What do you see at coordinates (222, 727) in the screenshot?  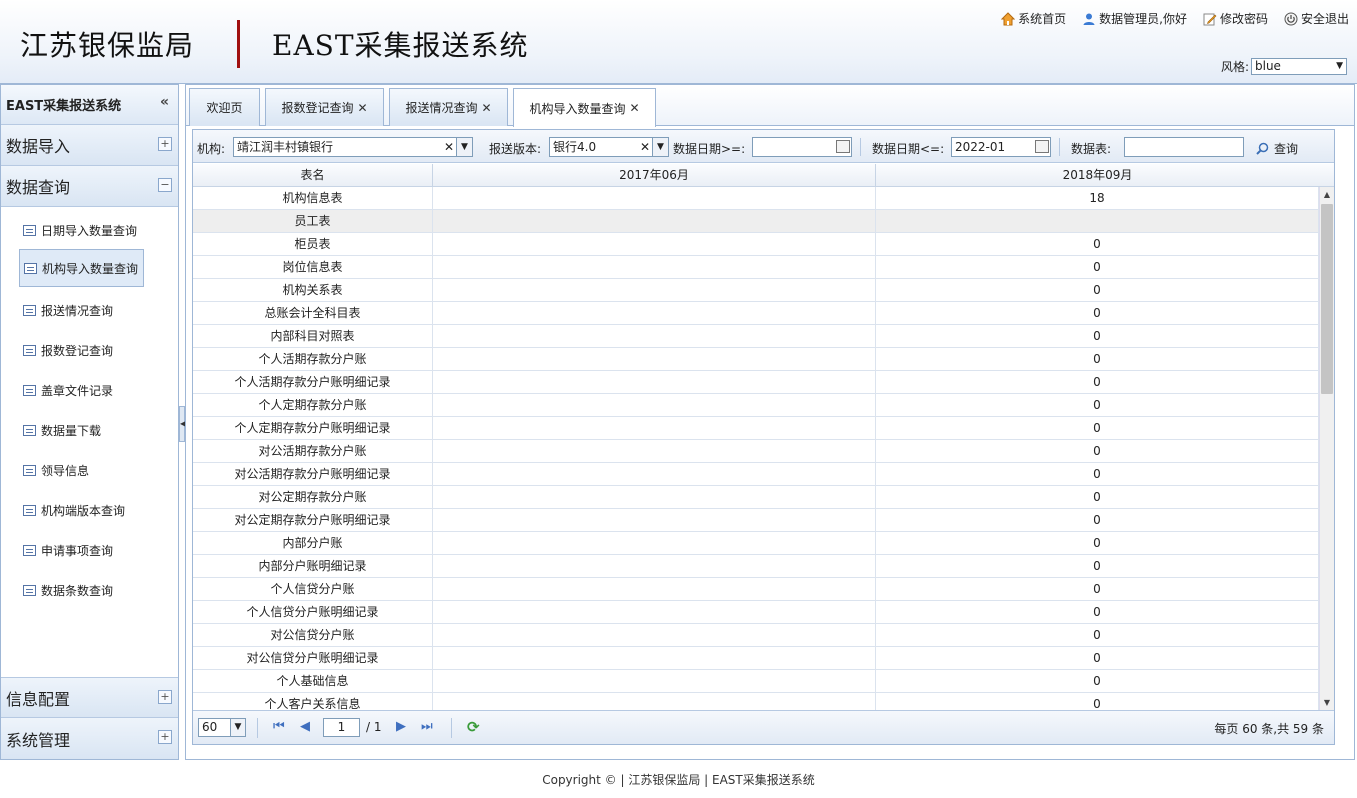 I see `page-size-select: 60 ▼` at bounding box center [222, 727].